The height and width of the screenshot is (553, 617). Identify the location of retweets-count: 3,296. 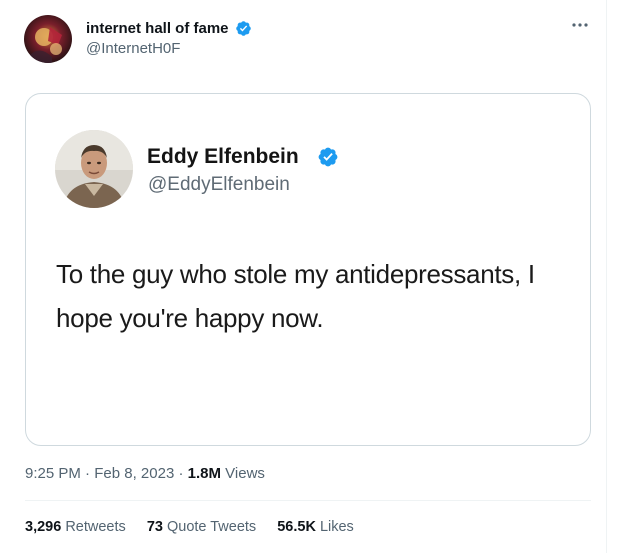
(43, 527).